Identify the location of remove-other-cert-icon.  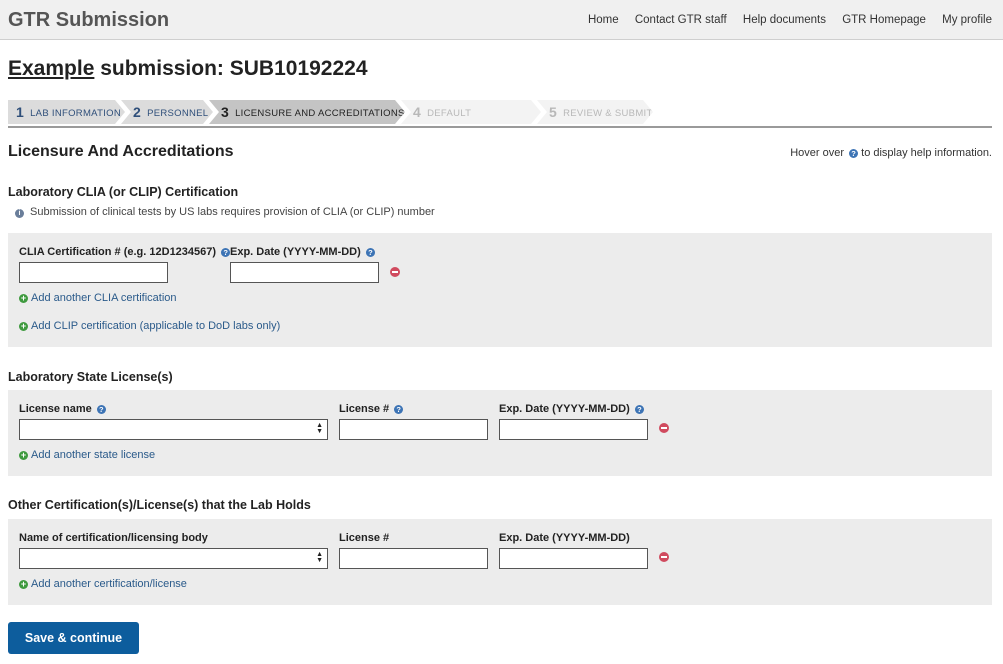
(664, 557).